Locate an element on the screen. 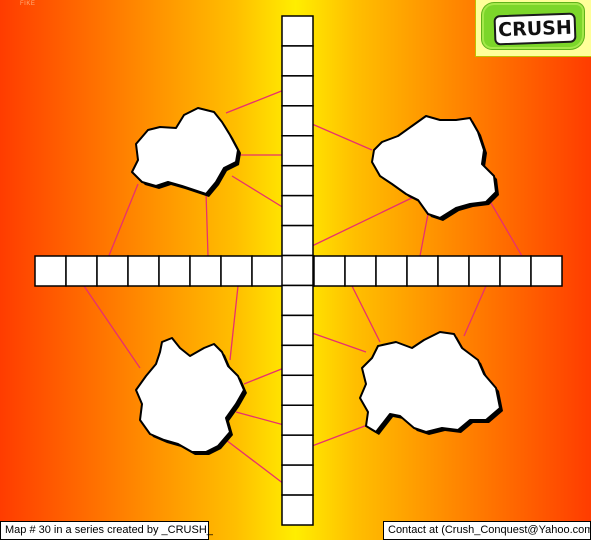  logo-text: CRUSH is located at coordinates (535, 29).